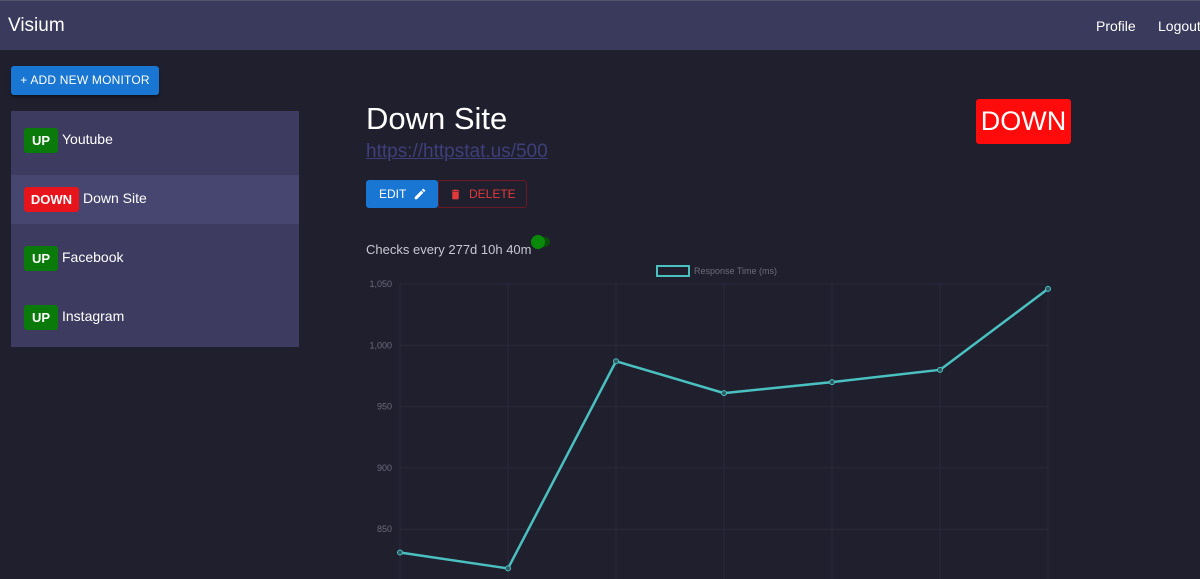 The height and width of the screenshot is (579, 1200). I want to click on check-interval-text: Checks every 277d 10h 40m, so click(449, 249).